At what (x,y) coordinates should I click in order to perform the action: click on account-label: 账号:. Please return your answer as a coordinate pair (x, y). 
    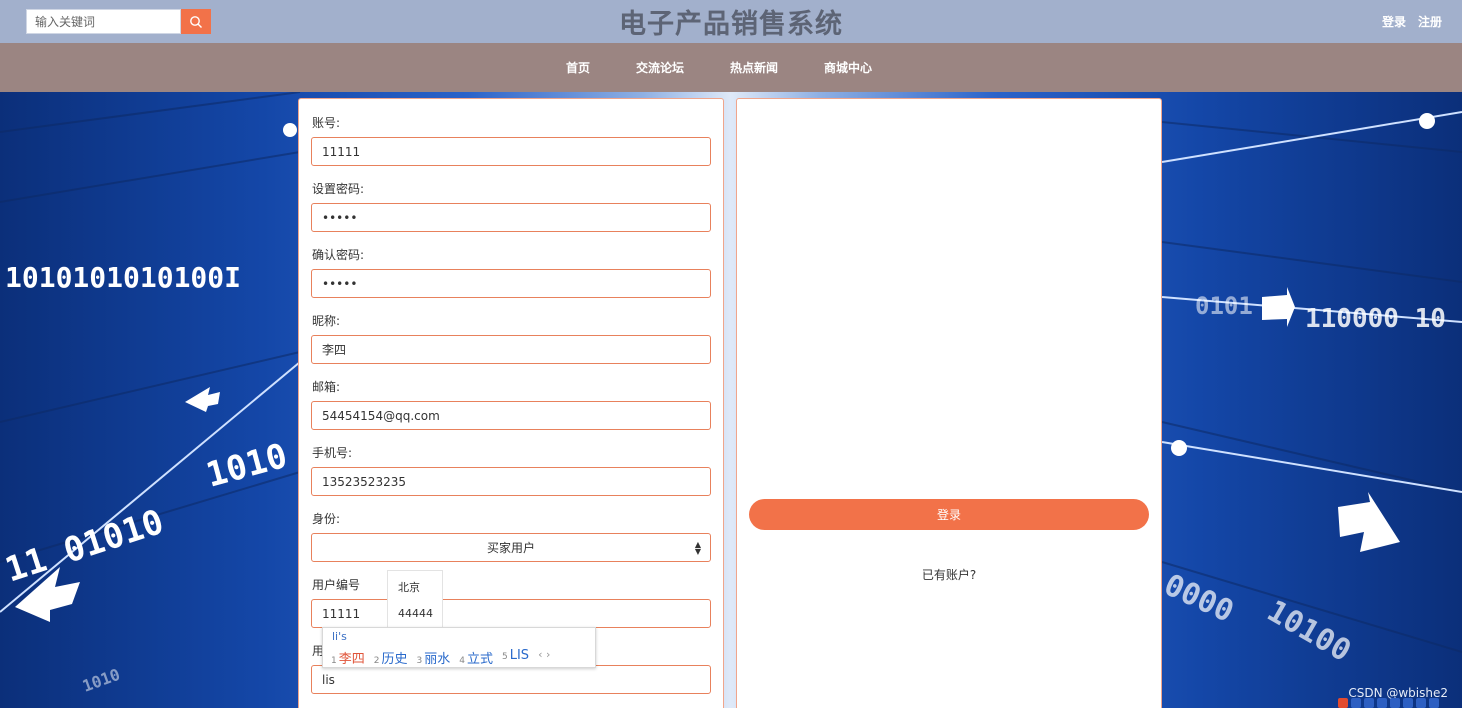
    Looking at the image, I should click on (326, 123).